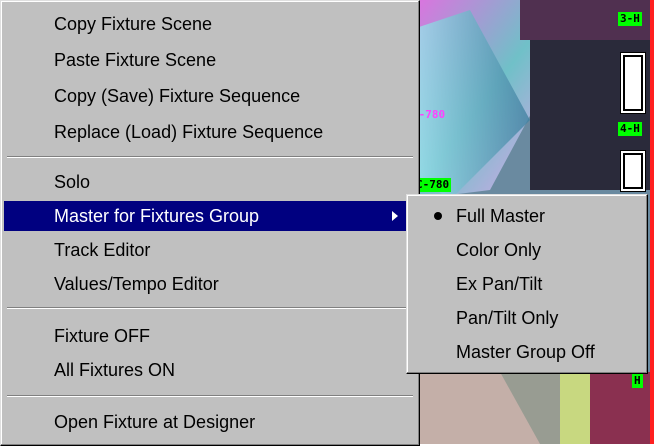  What do you see at coordinates (637, 381) in the screenshot?
I see `fixture-label: H` at bounding box center [637, 381].